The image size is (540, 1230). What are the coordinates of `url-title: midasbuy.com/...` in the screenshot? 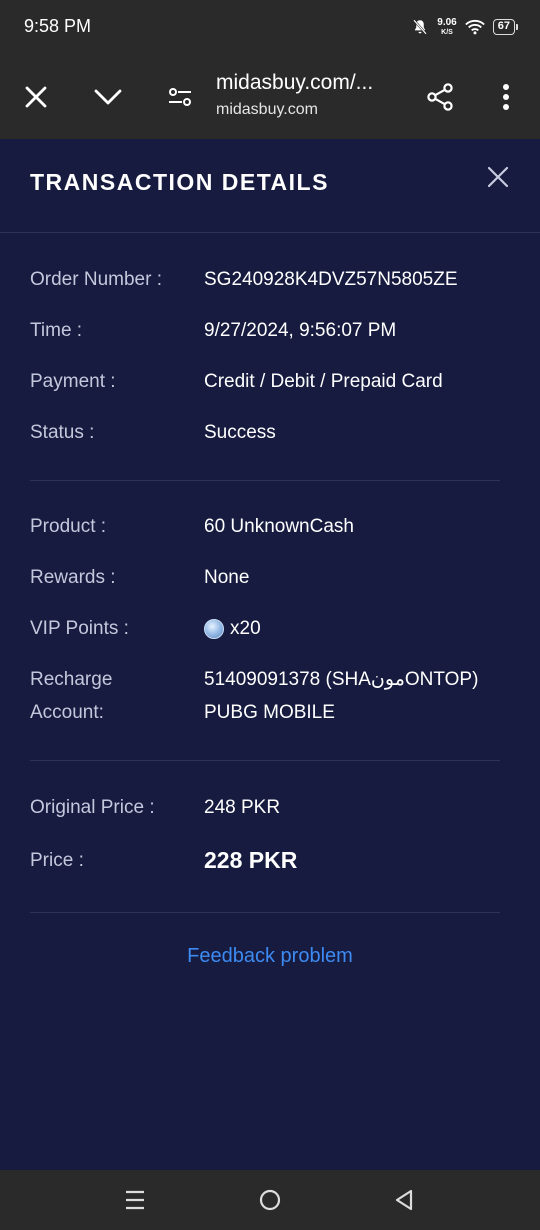 It's located at (295, 82).